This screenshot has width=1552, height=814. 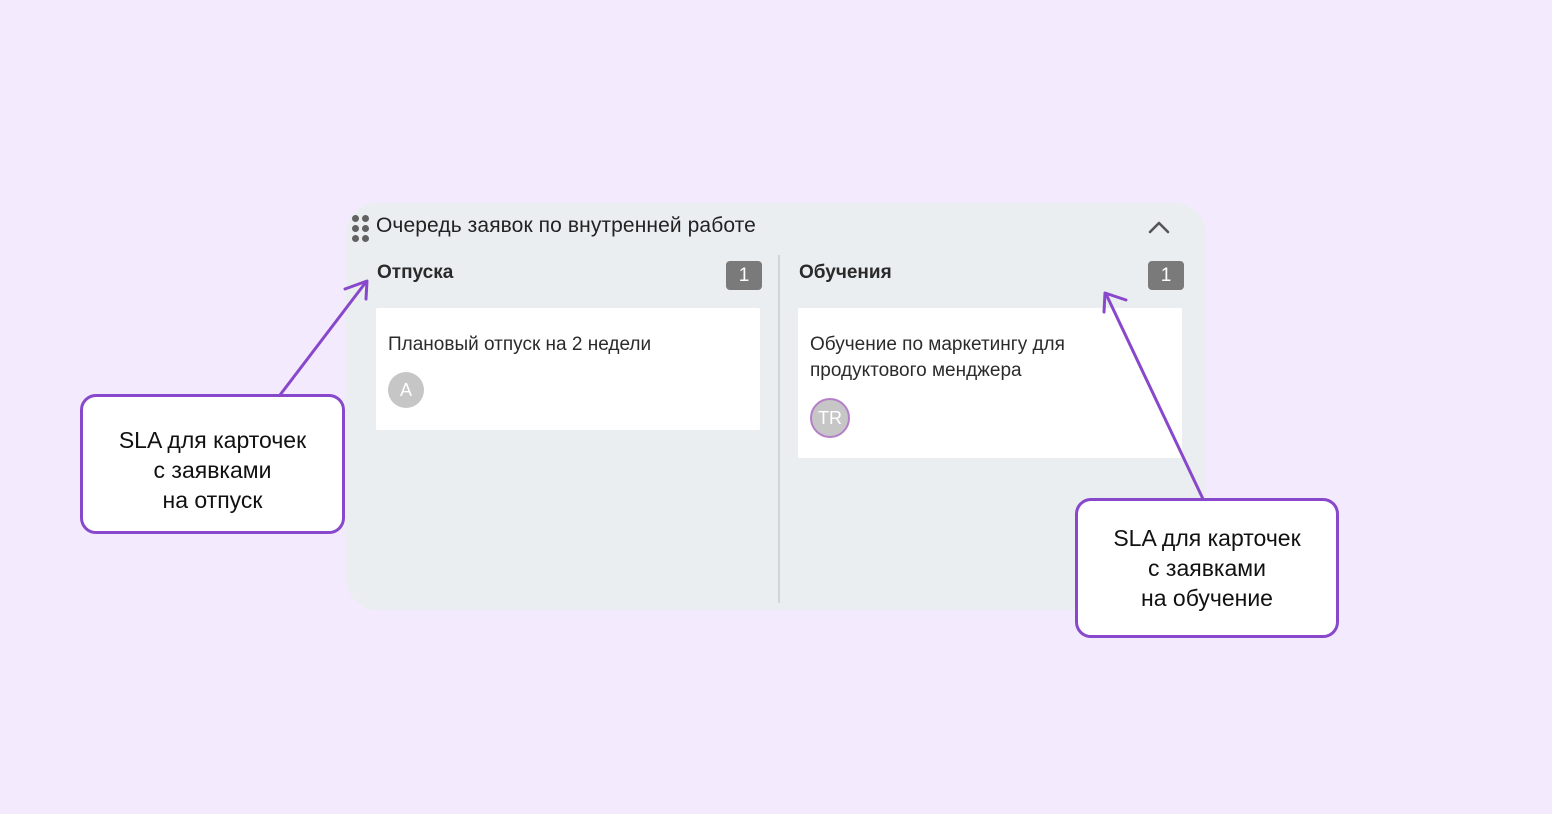 I want to click on avatar: A, so click(x=406, y=390).